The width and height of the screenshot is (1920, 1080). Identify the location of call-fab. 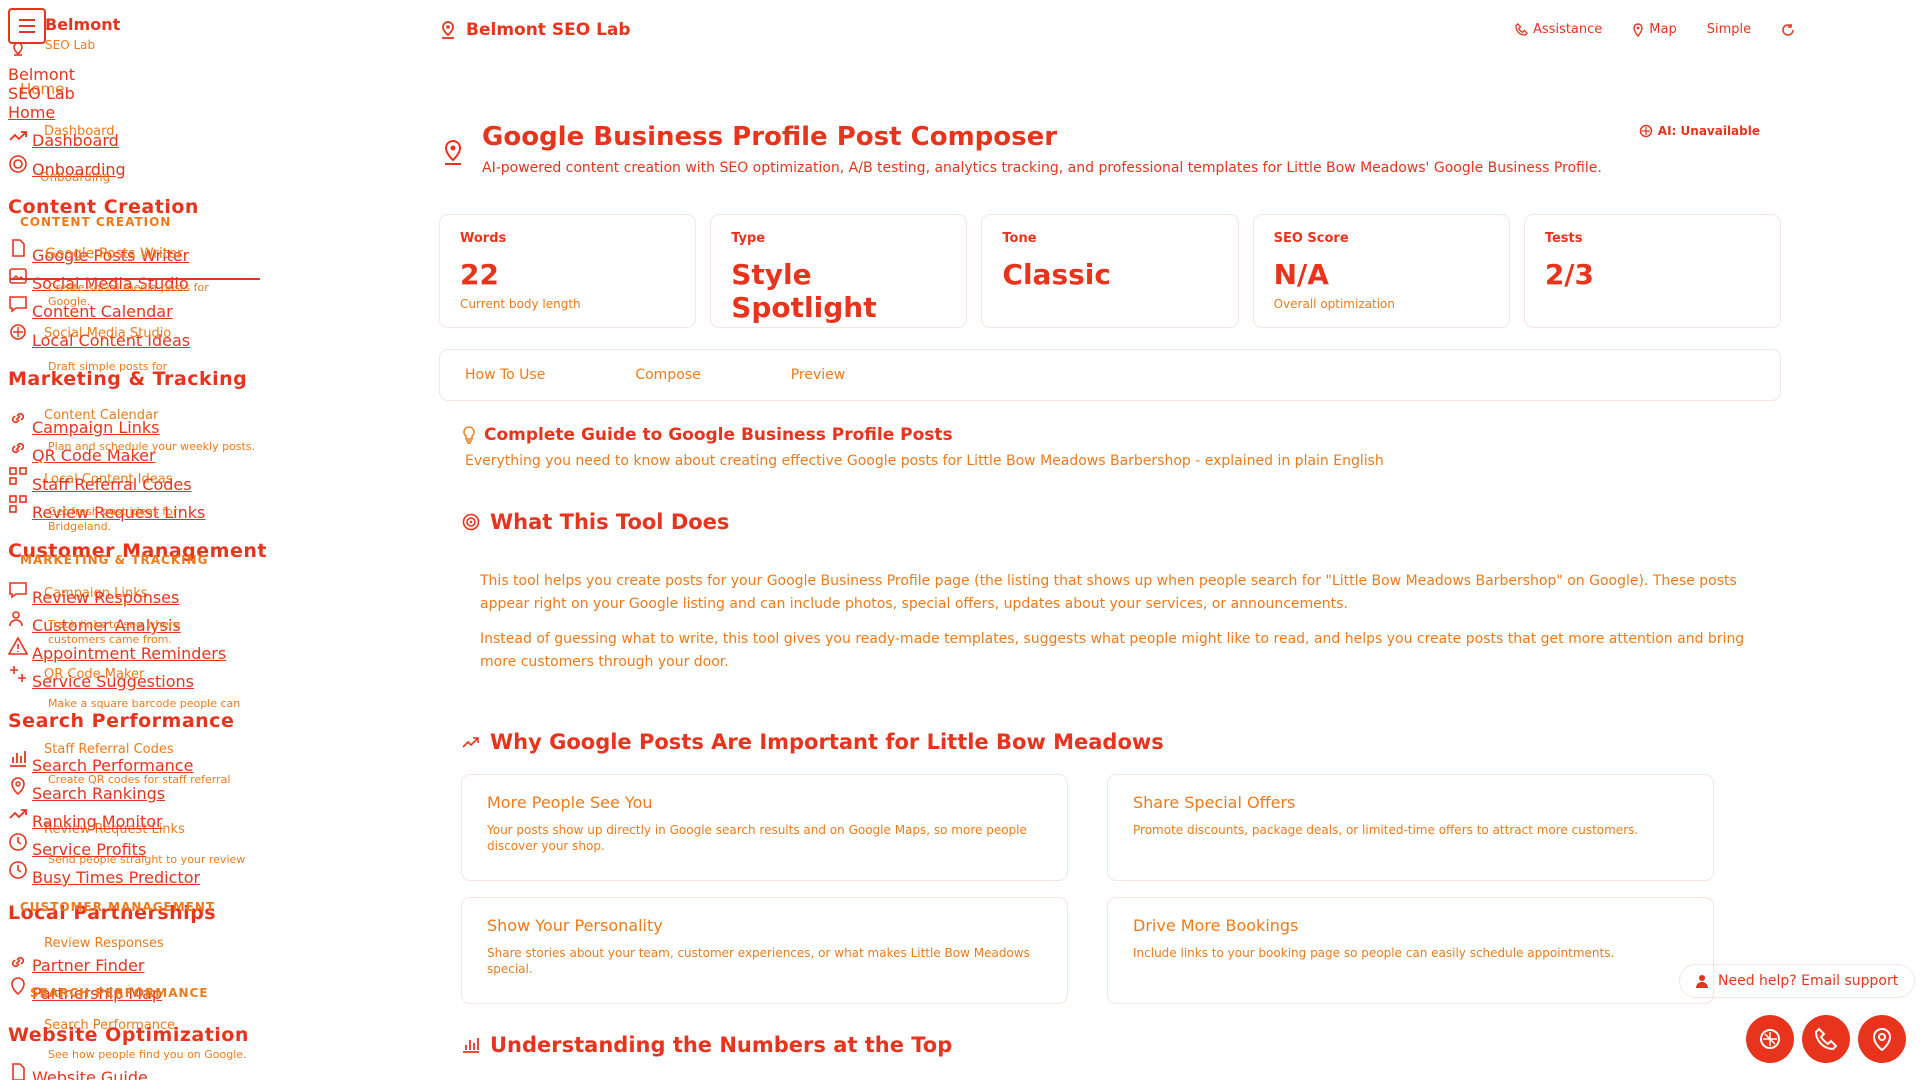
(1826, 1039).